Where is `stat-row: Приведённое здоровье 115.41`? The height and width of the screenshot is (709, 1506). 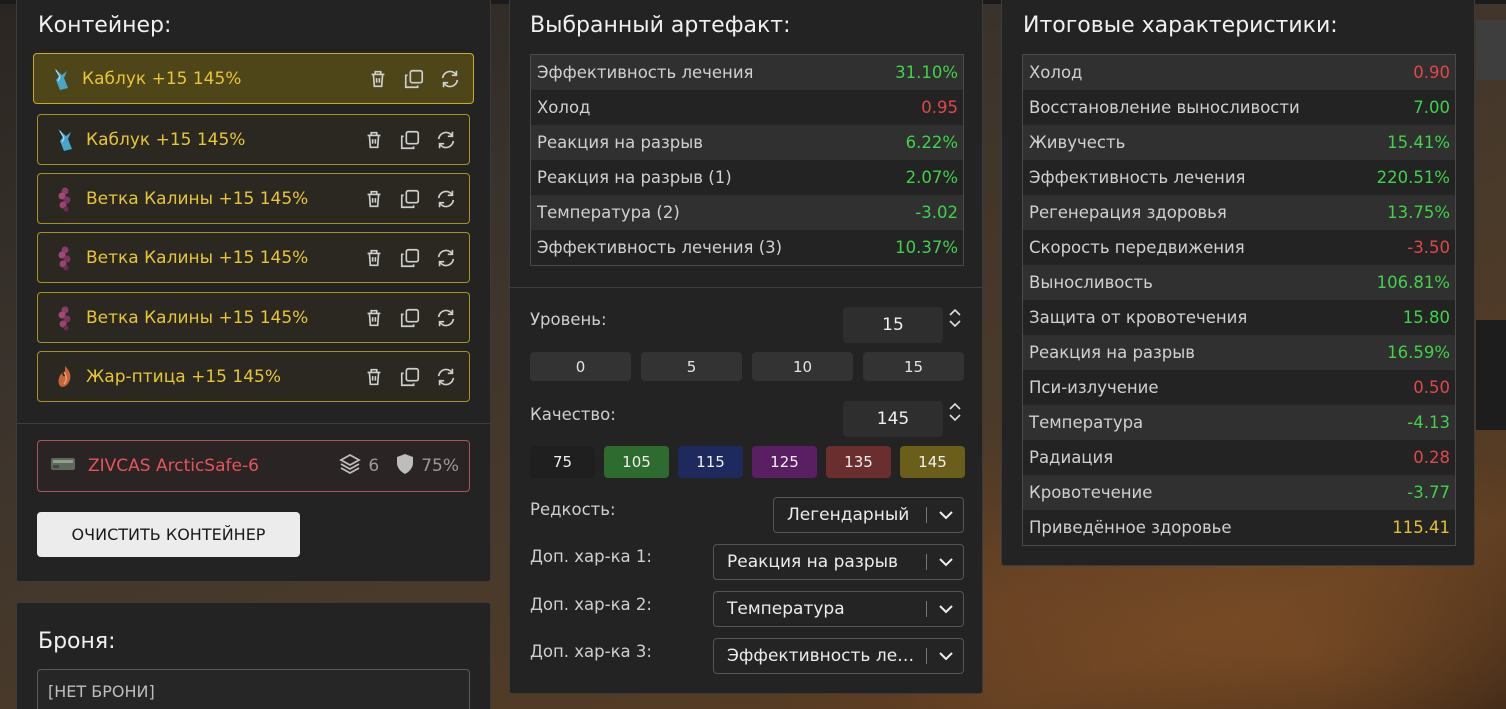
stat-row: Приведённое здоровье 115.41 is located at coordinates (1239, 527).